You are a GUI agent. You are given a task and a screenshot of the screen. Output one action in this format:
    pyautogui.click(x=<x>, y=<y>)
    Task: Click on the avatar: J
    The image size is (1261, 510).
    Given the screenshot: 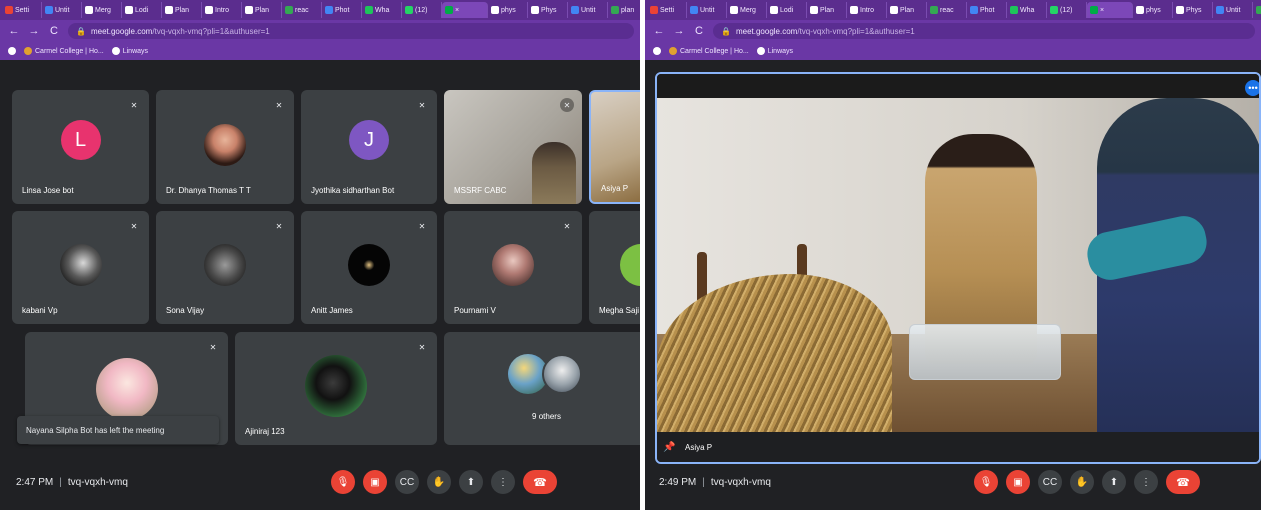 What is the action you would take?
    pyautogui.click(x=369, y=140)
    